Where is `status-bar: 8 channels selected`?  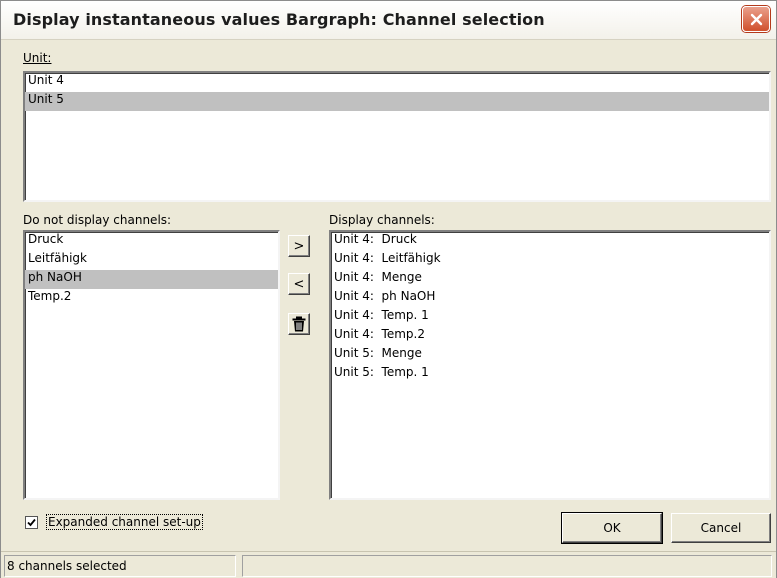
status-bar: 8 channels selected is located at coordinates (388, 564).